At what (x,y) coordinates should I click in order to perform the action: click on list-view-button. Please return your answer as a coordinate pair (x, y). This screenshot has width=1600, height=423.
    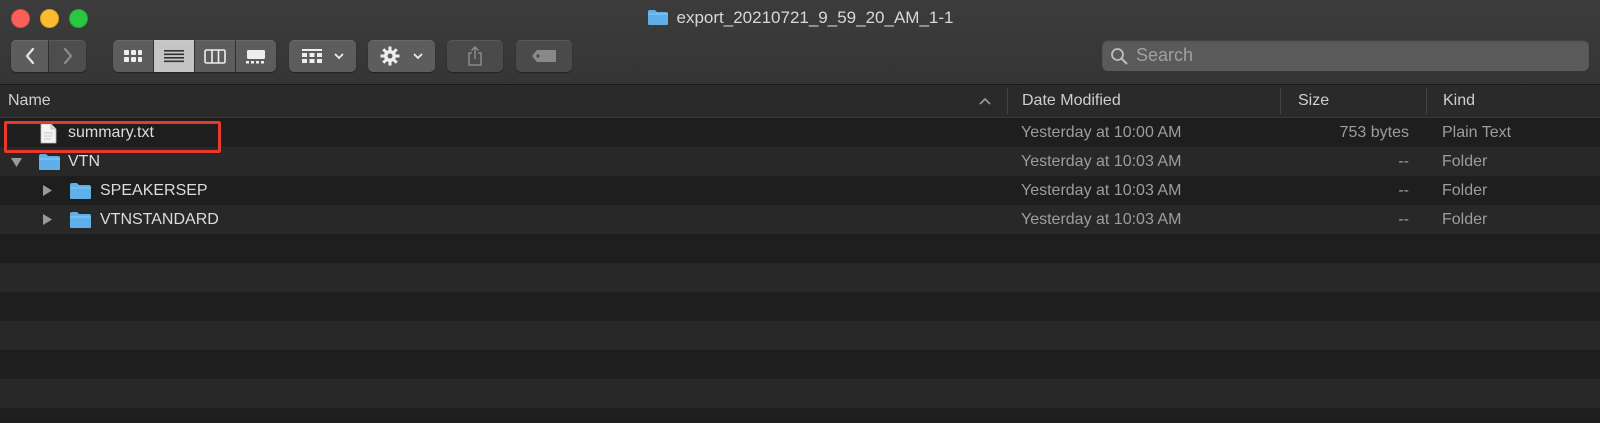
    Looking at the image, I should click on (174, 56).